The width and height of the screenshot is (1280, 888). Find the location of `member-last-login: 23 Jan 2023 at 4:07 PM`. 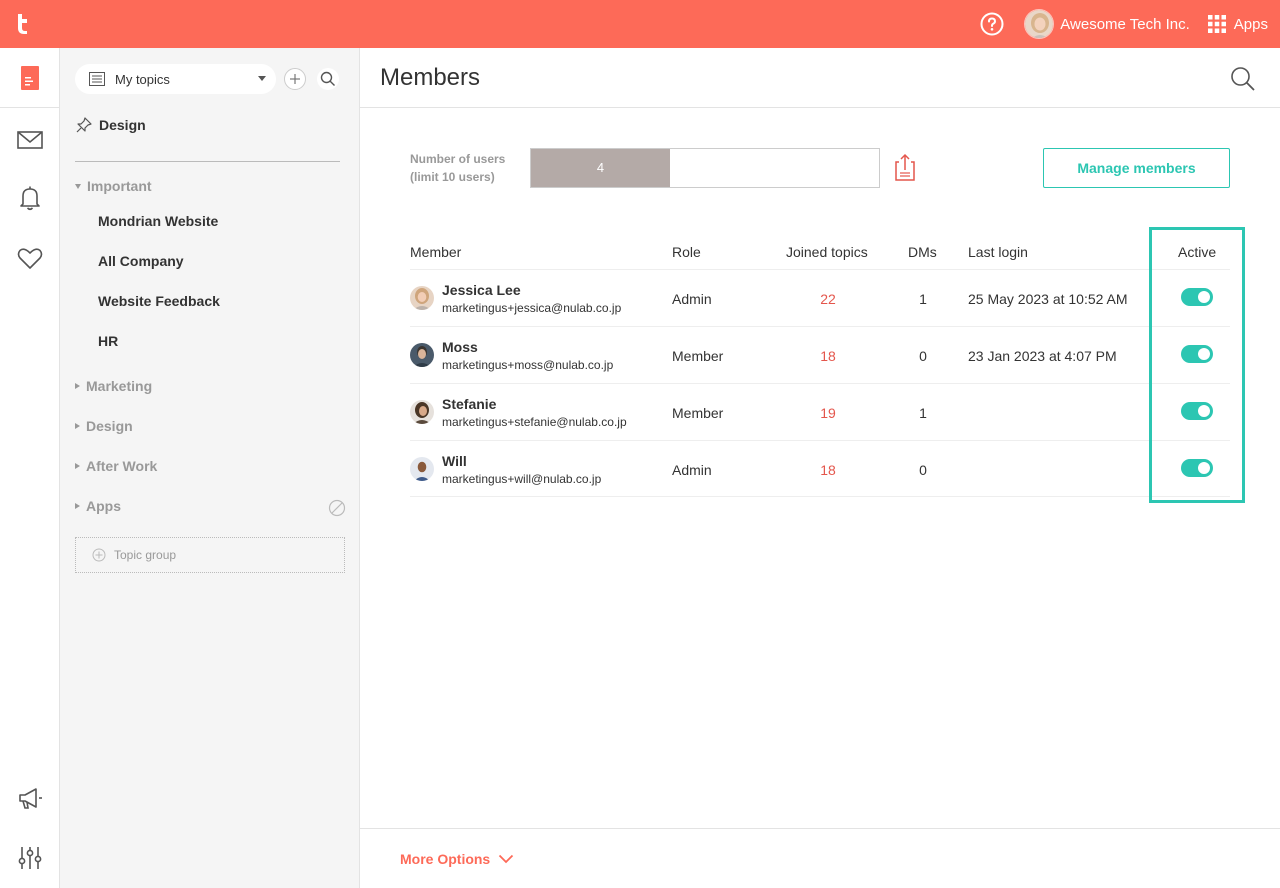

member-last-login: 23 Jan 2023 at 4:07 PM is located at coordinates (1042, 356).